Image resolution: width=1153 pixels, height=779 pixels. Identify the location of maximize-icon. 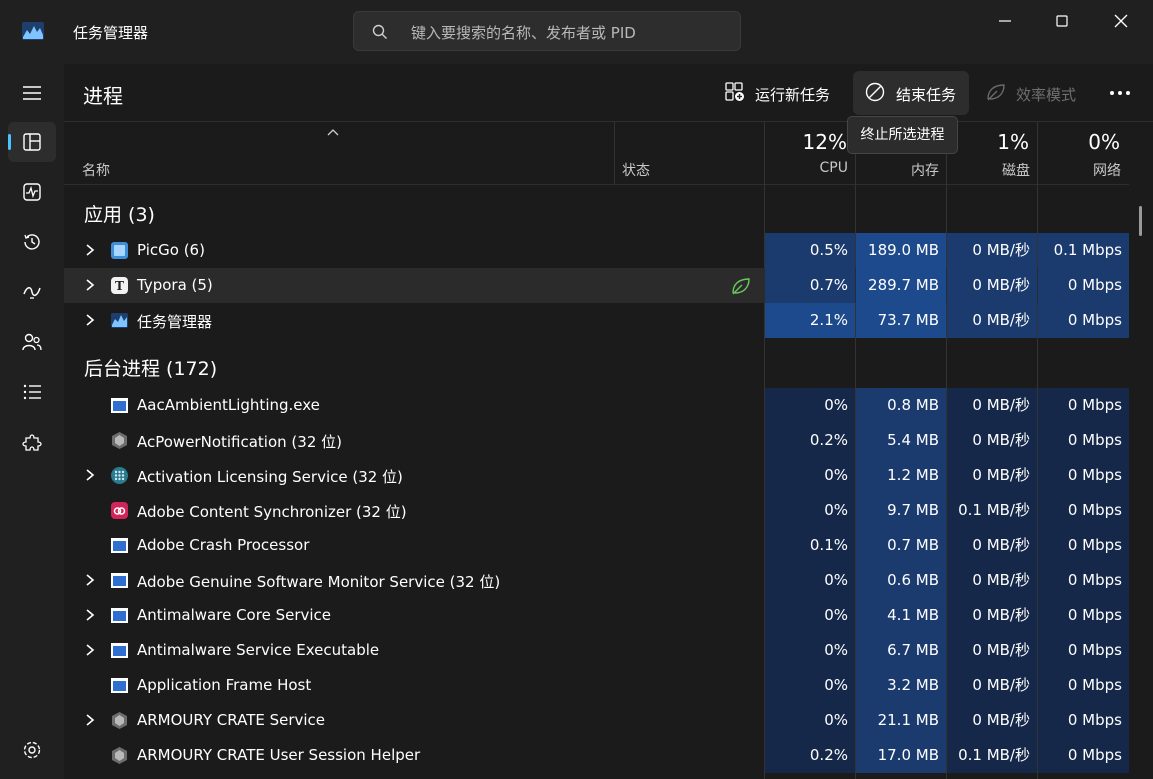
(1062, 21).